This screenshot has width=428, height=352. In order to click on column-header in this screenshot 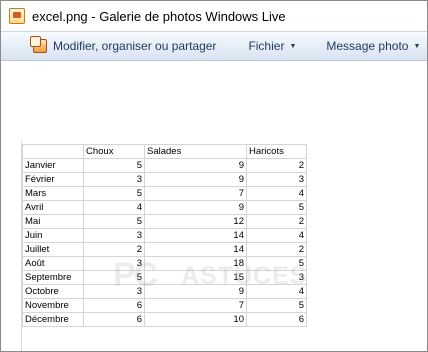, I will do `click(53, 151)`.